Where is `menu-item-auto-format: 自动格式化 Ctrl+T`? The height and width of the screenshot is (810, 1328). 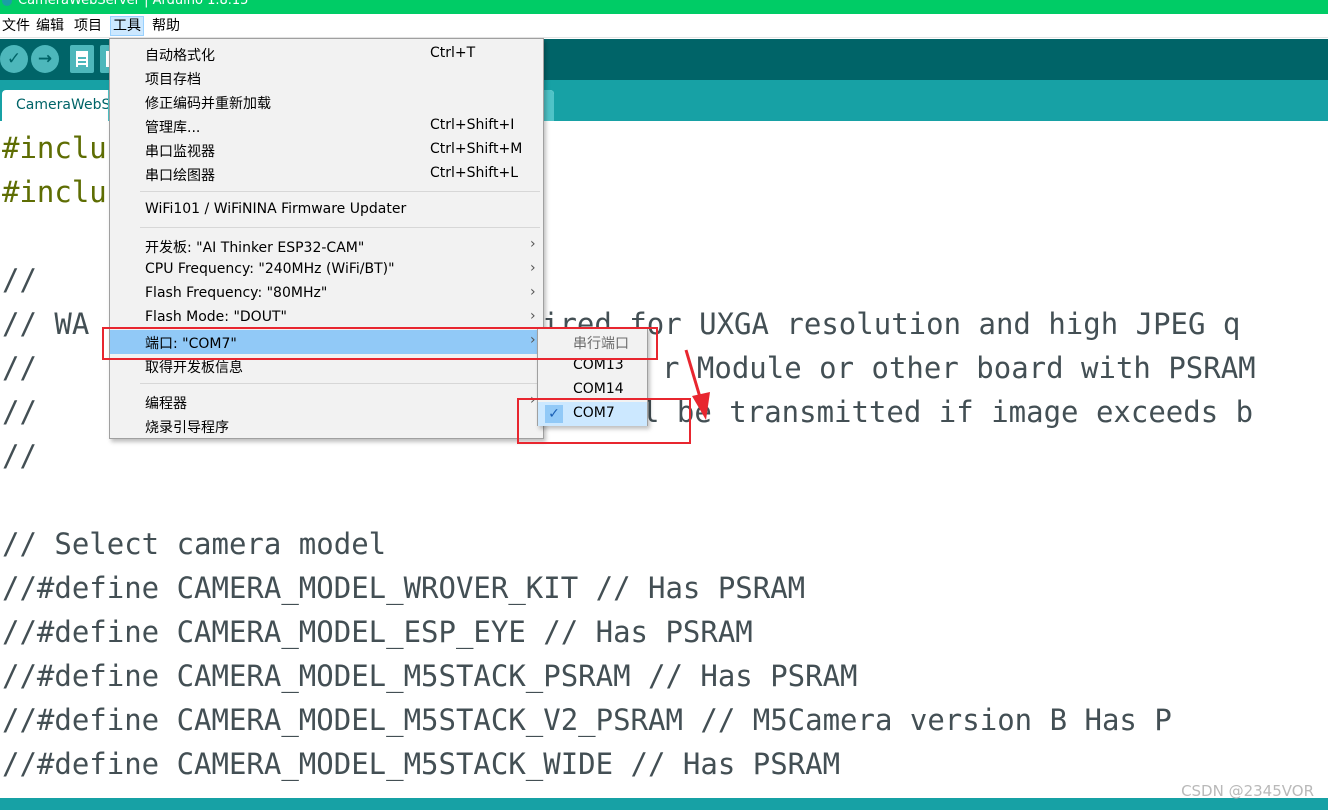
menu-item-auto-format: 自动格式化 Ctrl+T is located at coordinates (326, 54).